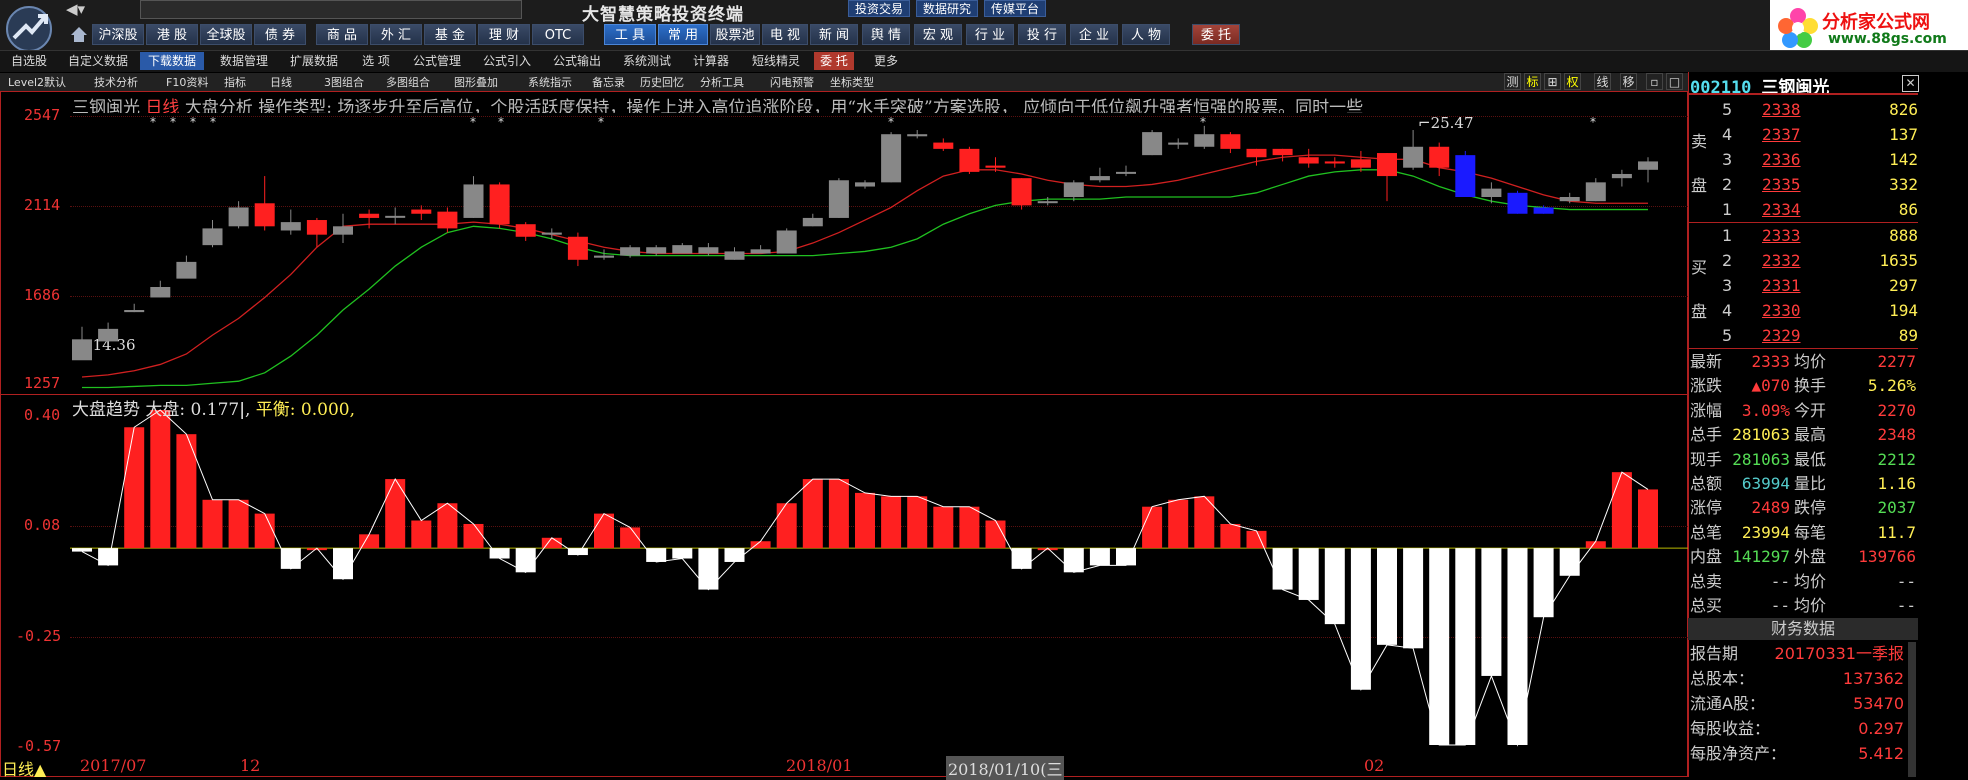 Image resolution: width=1968 pixels, height=780 pixels. I want to click on period-toggle: 日线▲, so click(24, 768).